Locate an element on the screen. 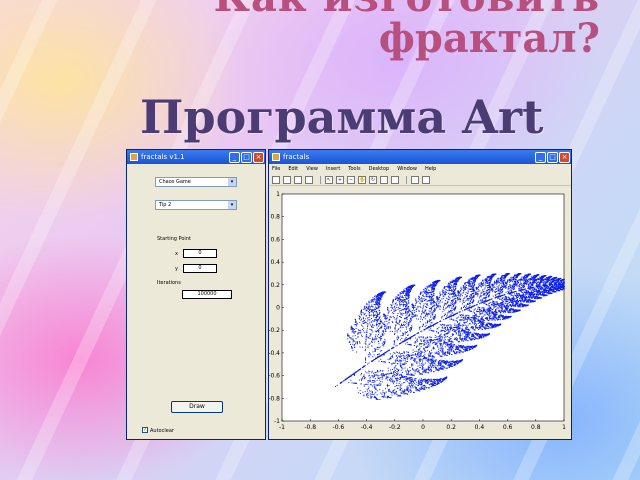  menu-window: Window is located at coordinates (407, 169).